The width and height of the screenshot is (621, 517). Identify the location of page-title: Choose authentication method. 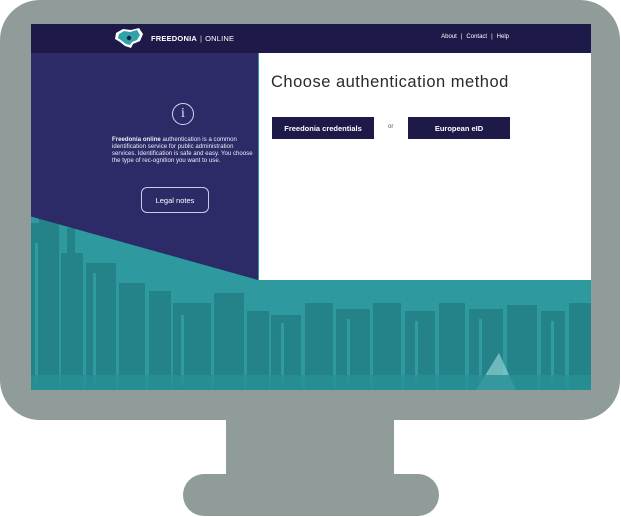
(390, 82).